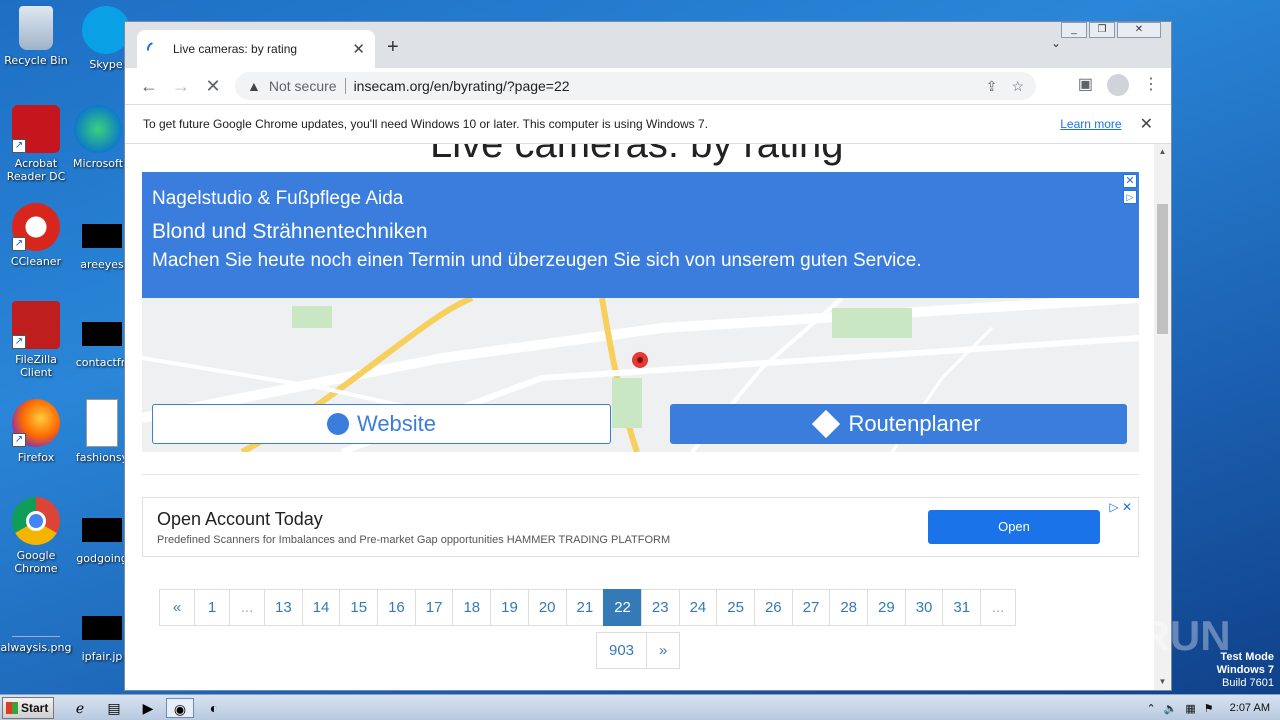 This screenshot has height=720, width=1280. What do you see at coordinates (303, 86) in the screenshot?
I see `not-secure-label: Not secure` at bounding box center [303, 86].